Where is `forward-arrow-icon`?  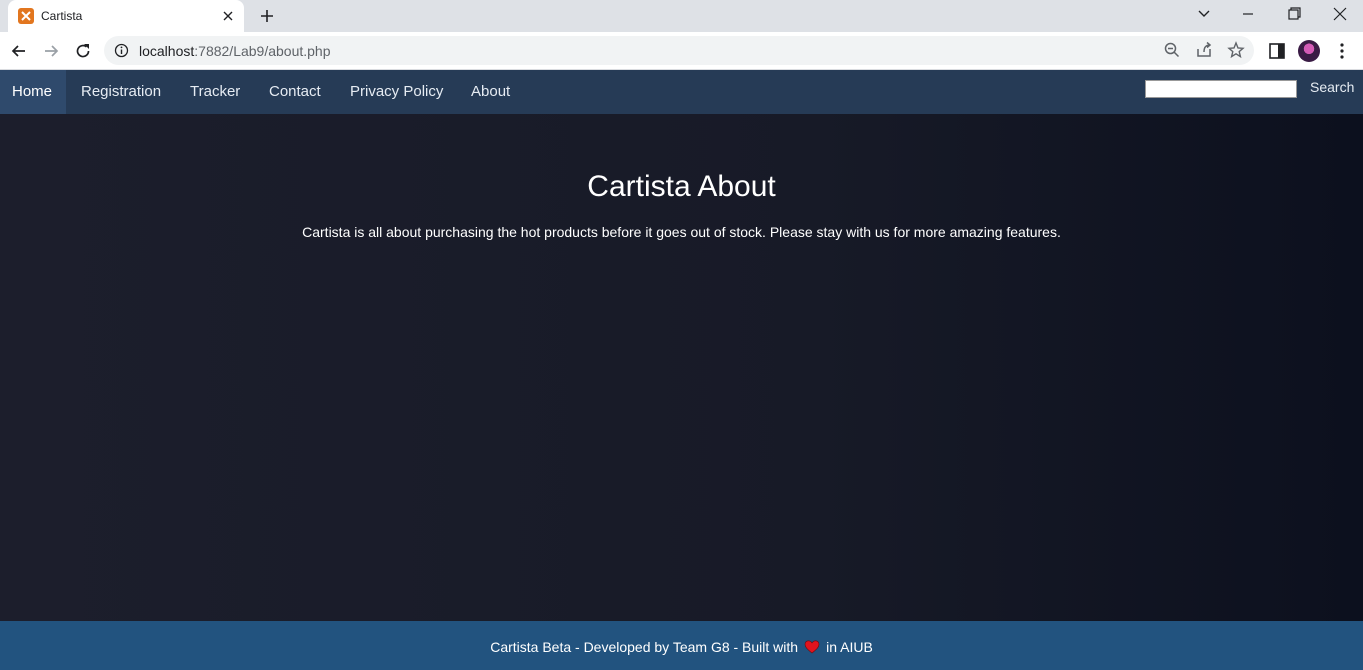
forward-arrow-icon is located at coordinates (51, 51).